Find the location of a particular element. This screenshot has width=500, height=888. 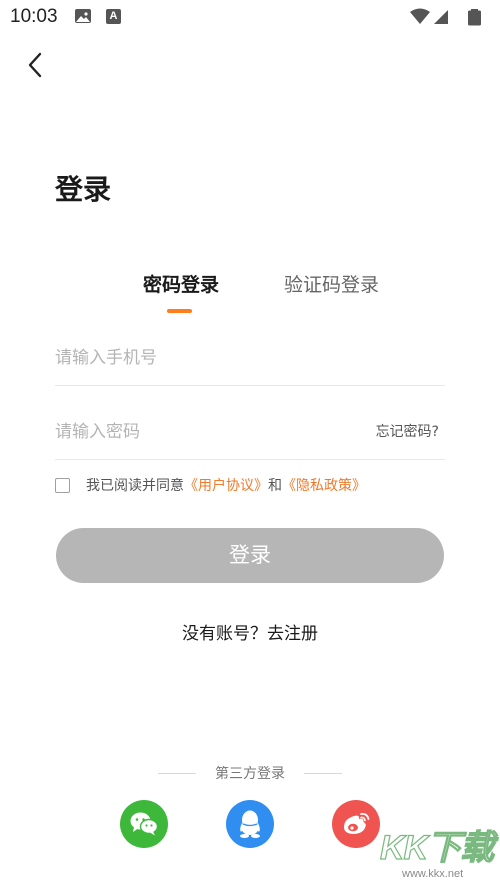

third-party-login-label: 第三方登录 is located at coordinates (250, 774).